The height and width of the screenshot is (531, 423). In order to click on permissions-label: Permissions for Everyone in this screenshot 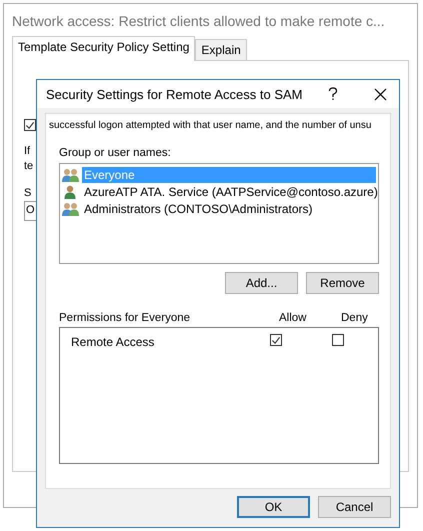, I will do `click(125, 318)`.